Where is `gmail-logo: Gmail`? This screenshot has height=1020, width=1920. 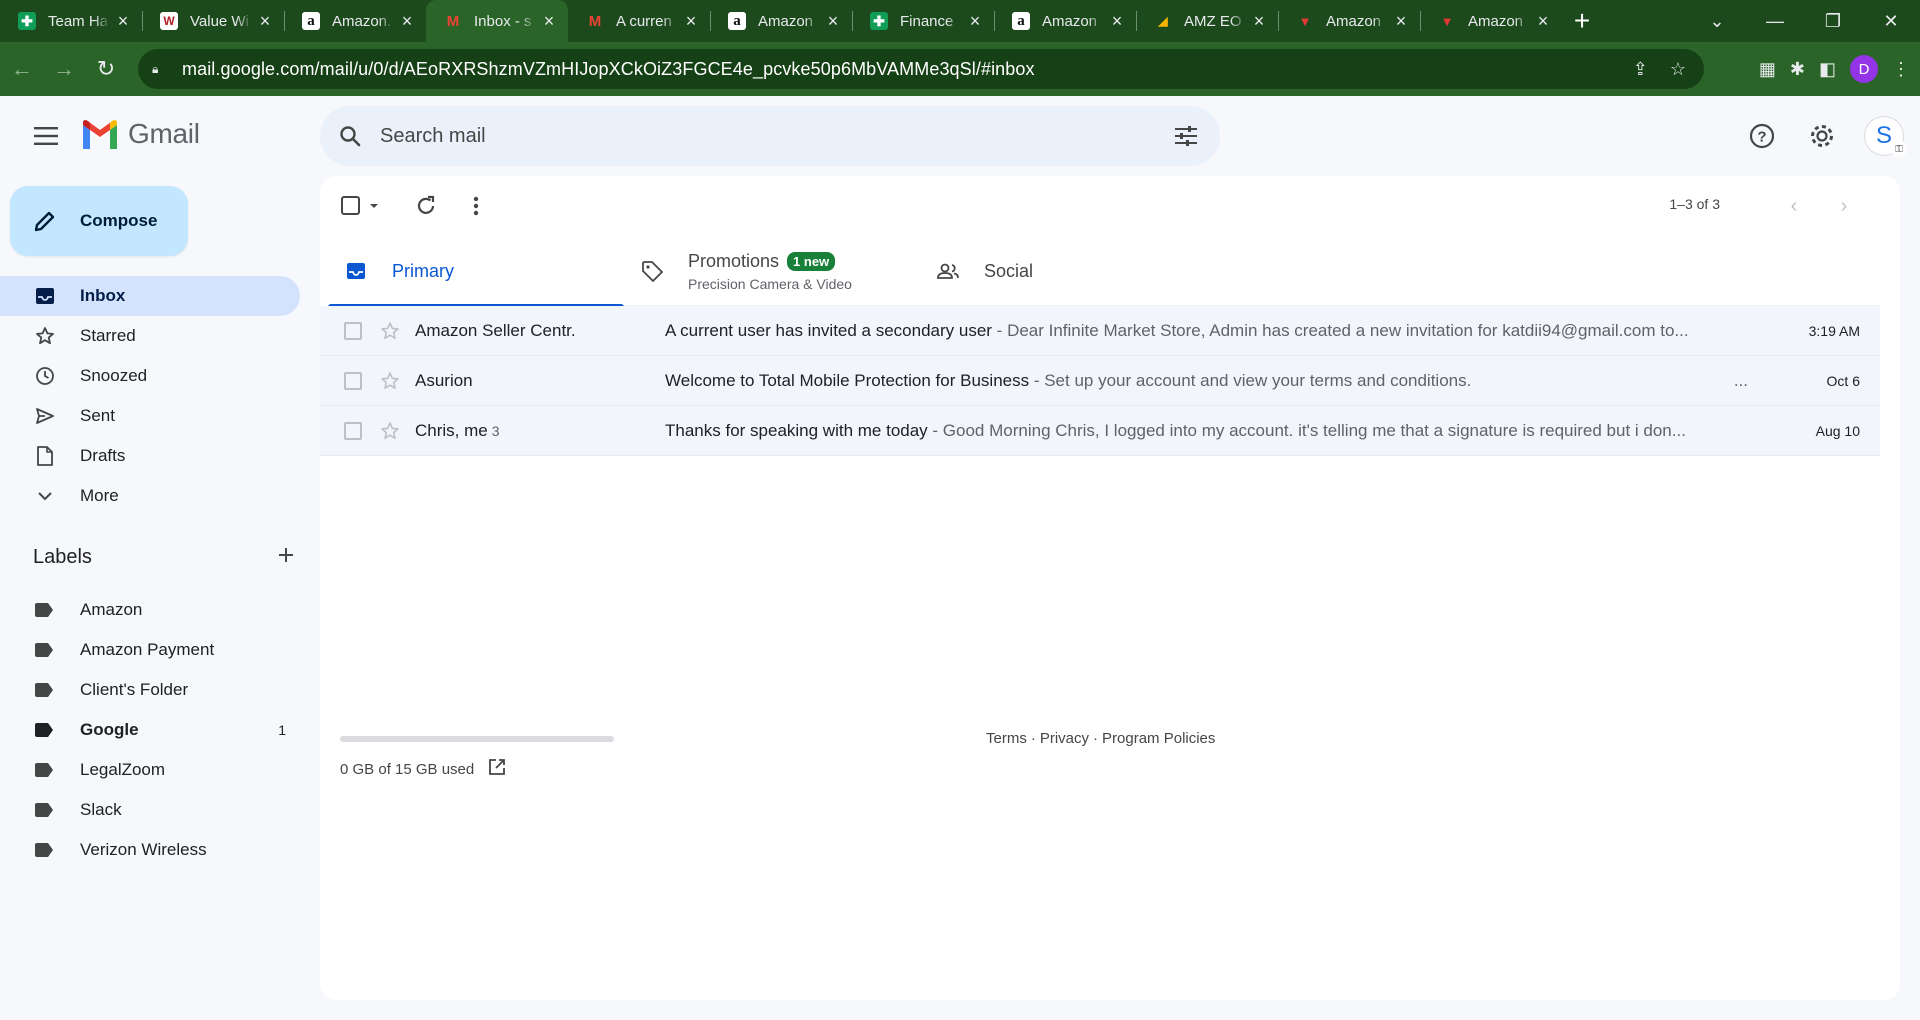 gmail-logo: Gmail is located at coordinates (140, 134).